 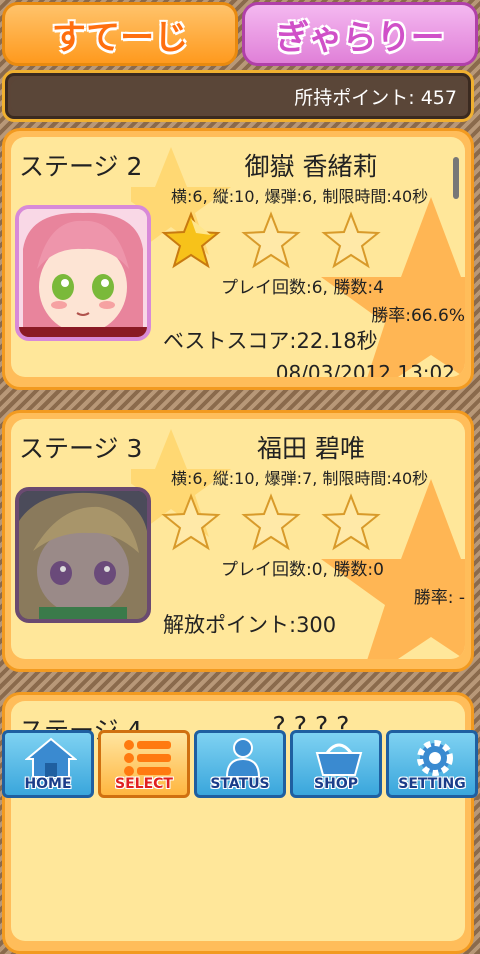 What do you see at coordinates (300, 196) in the screenshot?
I see `stage-rules: 横:6, 縦:10, 爆弾:6, 制限時間:40秒` at bounding box center [300, 196].